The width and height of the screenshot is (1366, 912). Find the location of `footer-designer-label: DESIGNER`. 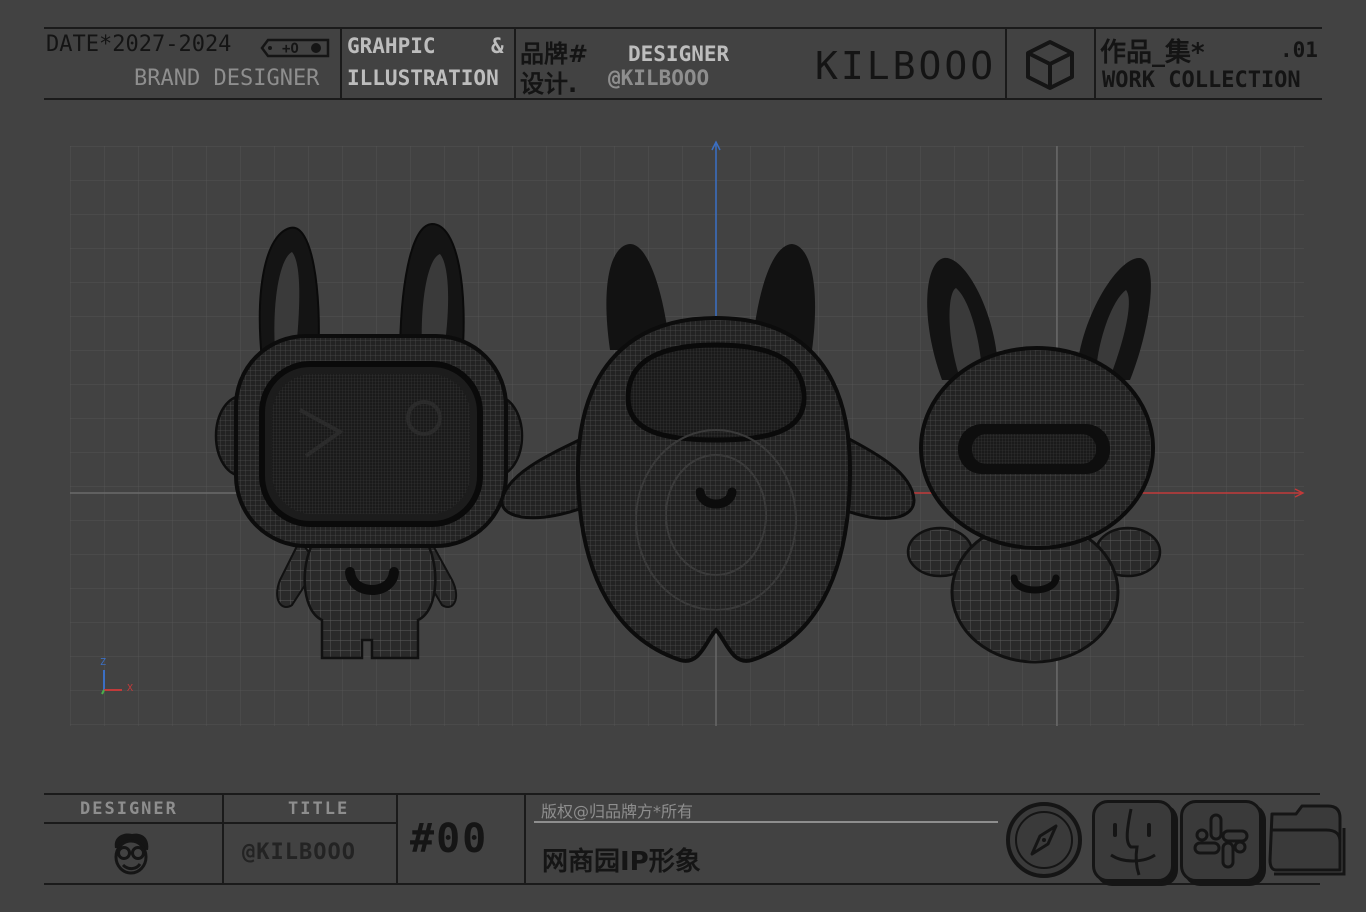

footer-designer-label: DESIGNER is located at coordinates (129, 809).